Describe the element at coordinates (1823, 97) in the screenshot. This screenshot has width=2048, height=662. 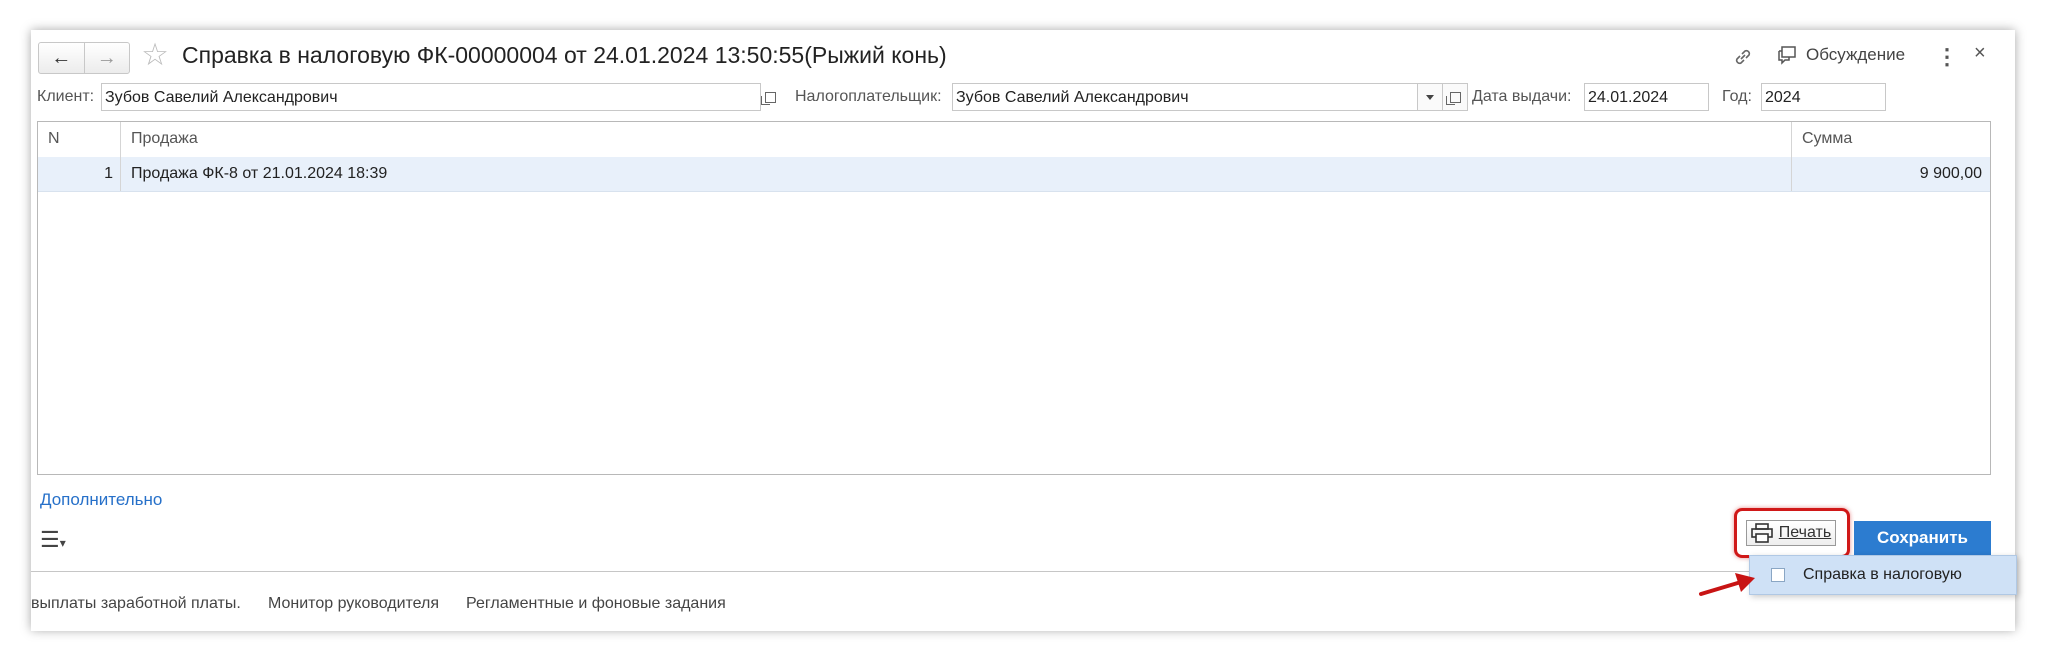
I see `year-field: 2024` at that location.